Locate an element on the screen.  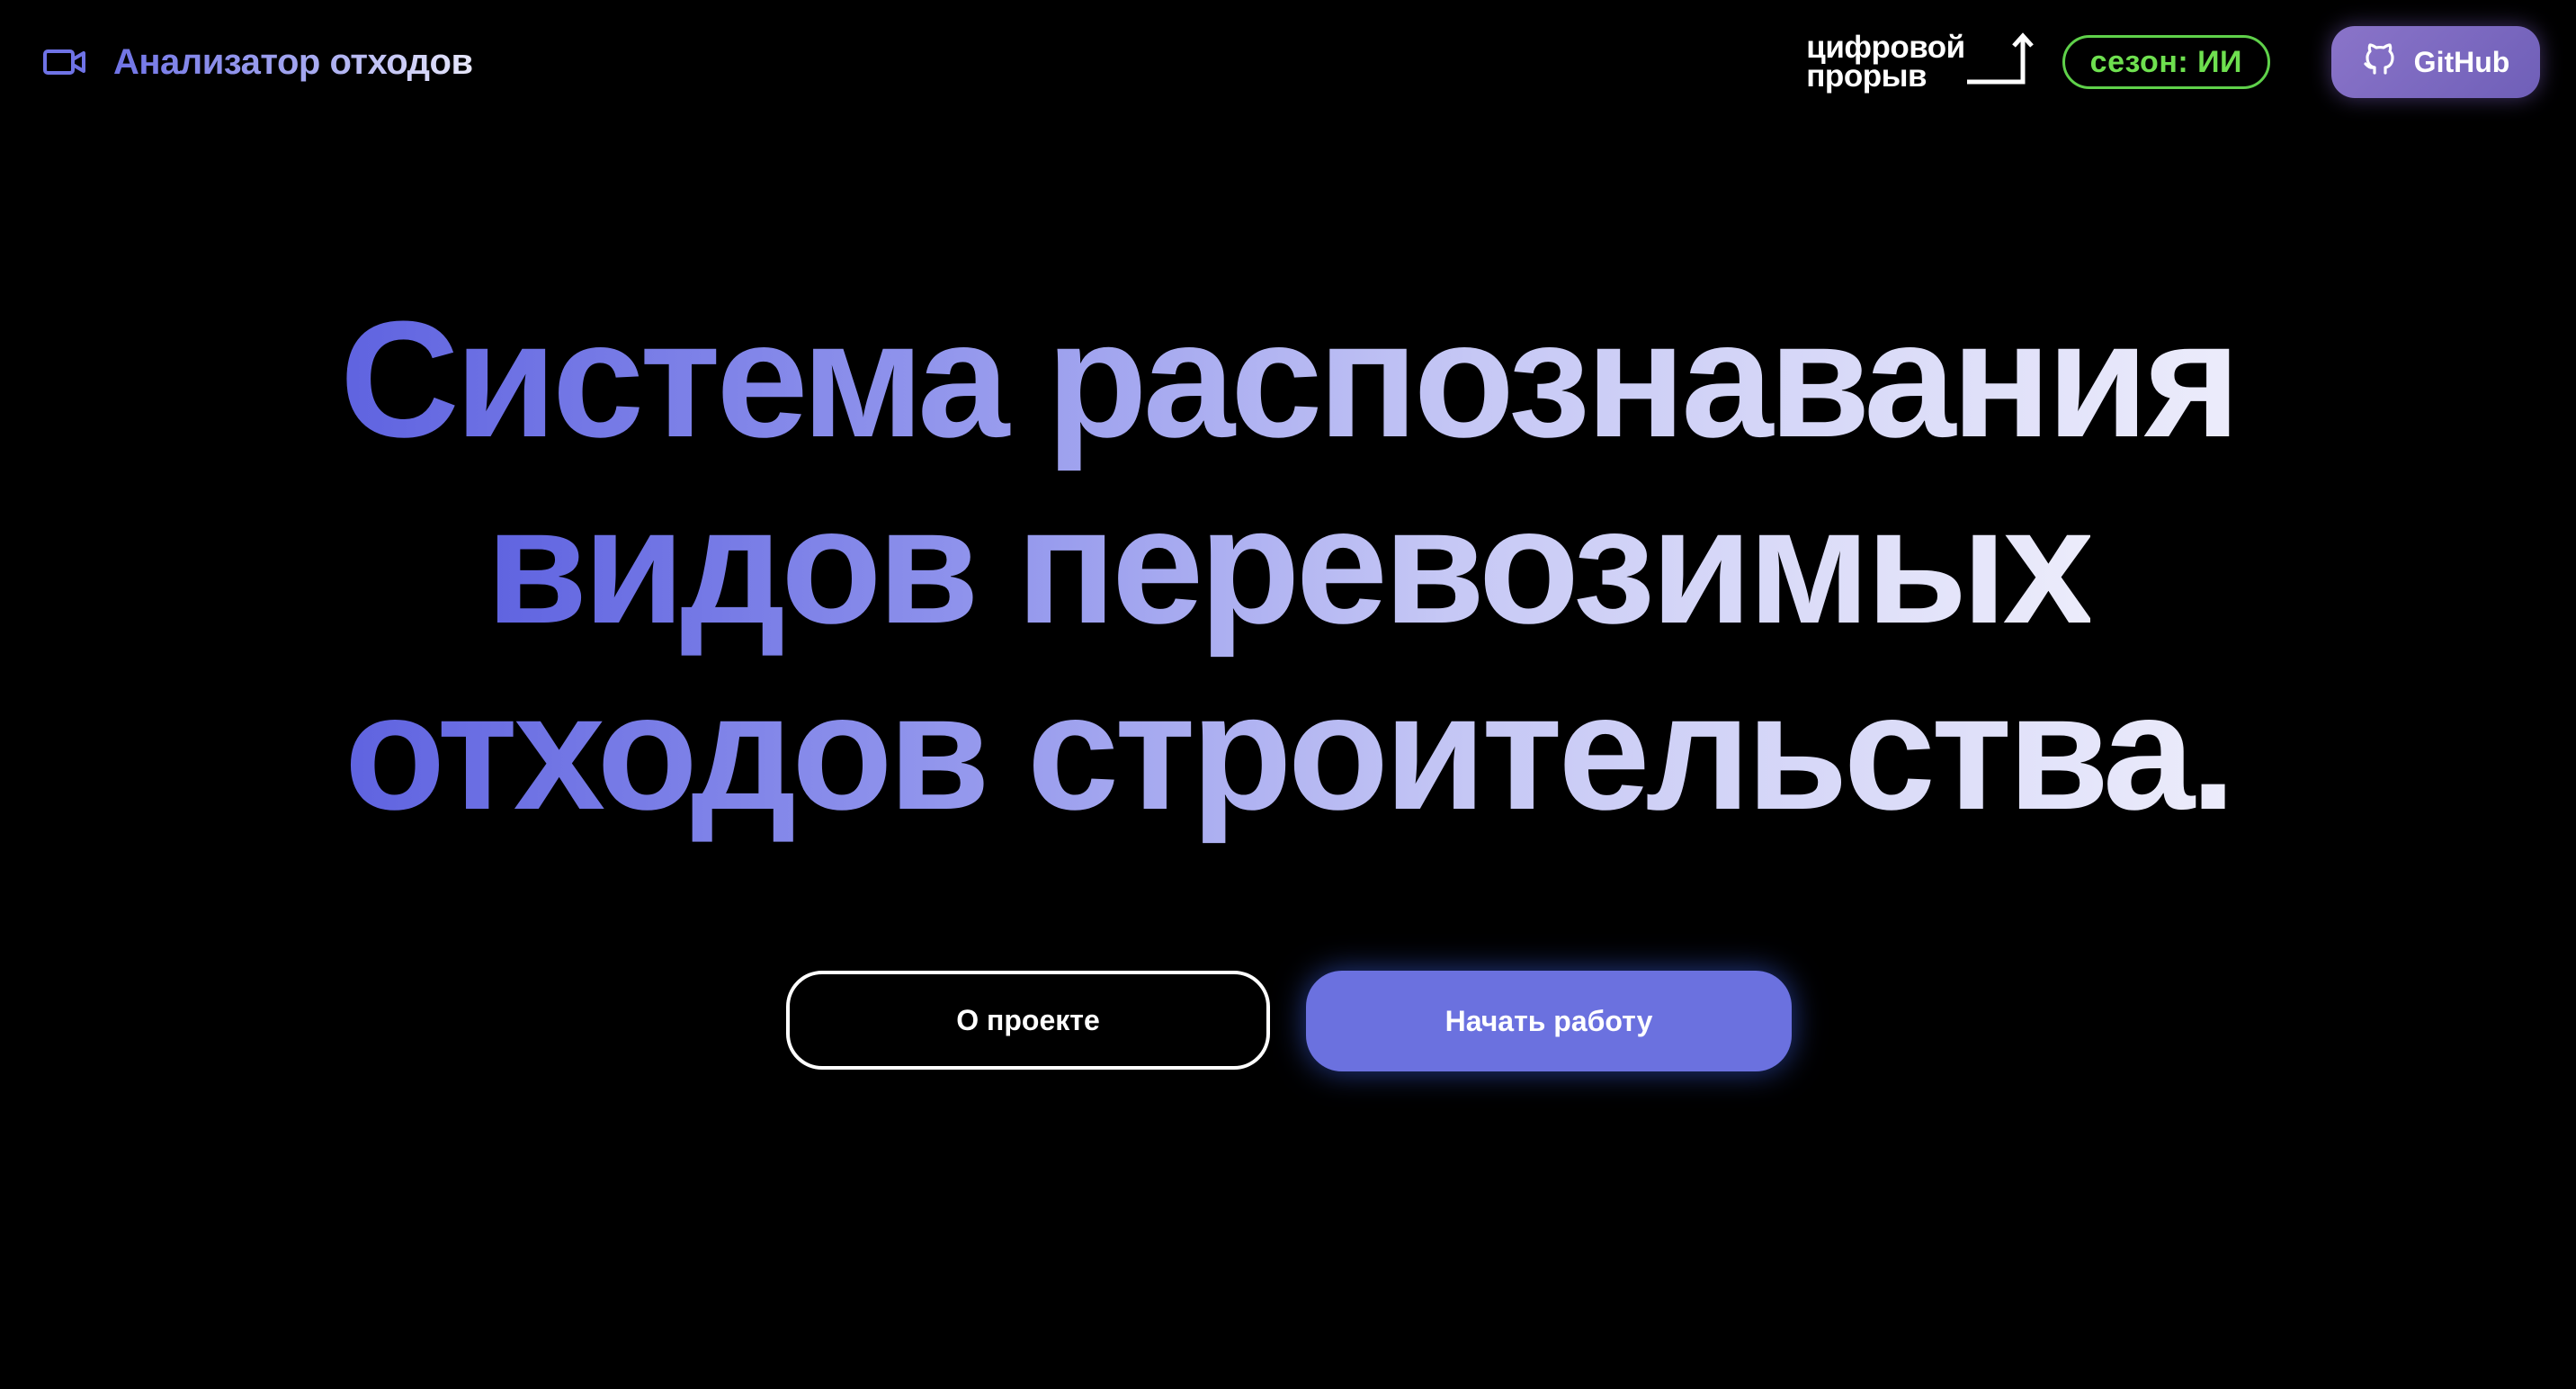
partner-logo-line2: прорыв is located at coordinates (1866, 76).